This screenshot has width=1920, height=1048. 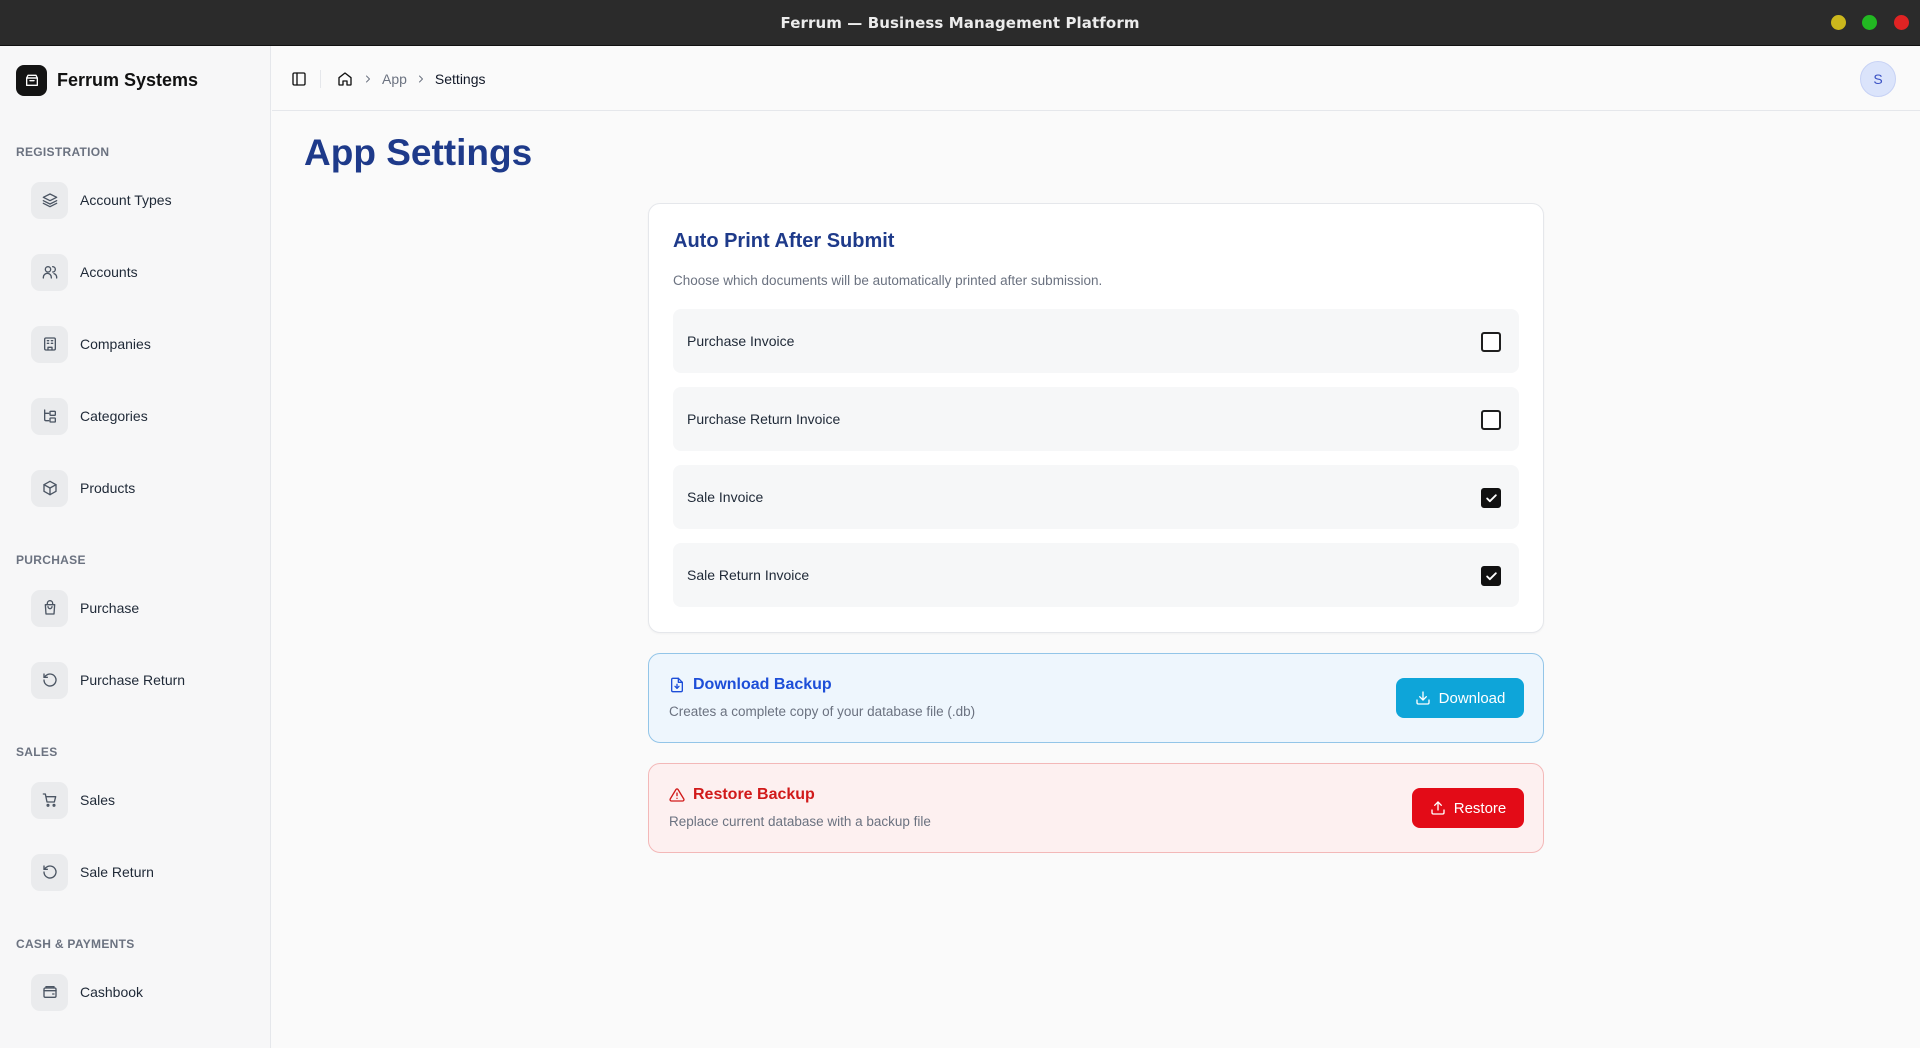 I want to click on maximize-button, so click(x=1869, y=22).